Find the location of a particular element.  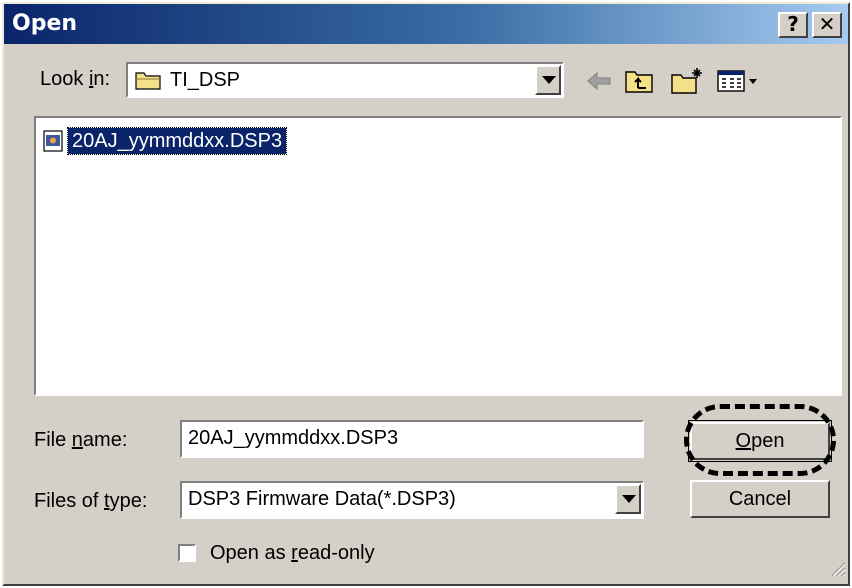

file-type-label: Files of type: is located at coordinates (91, 501).